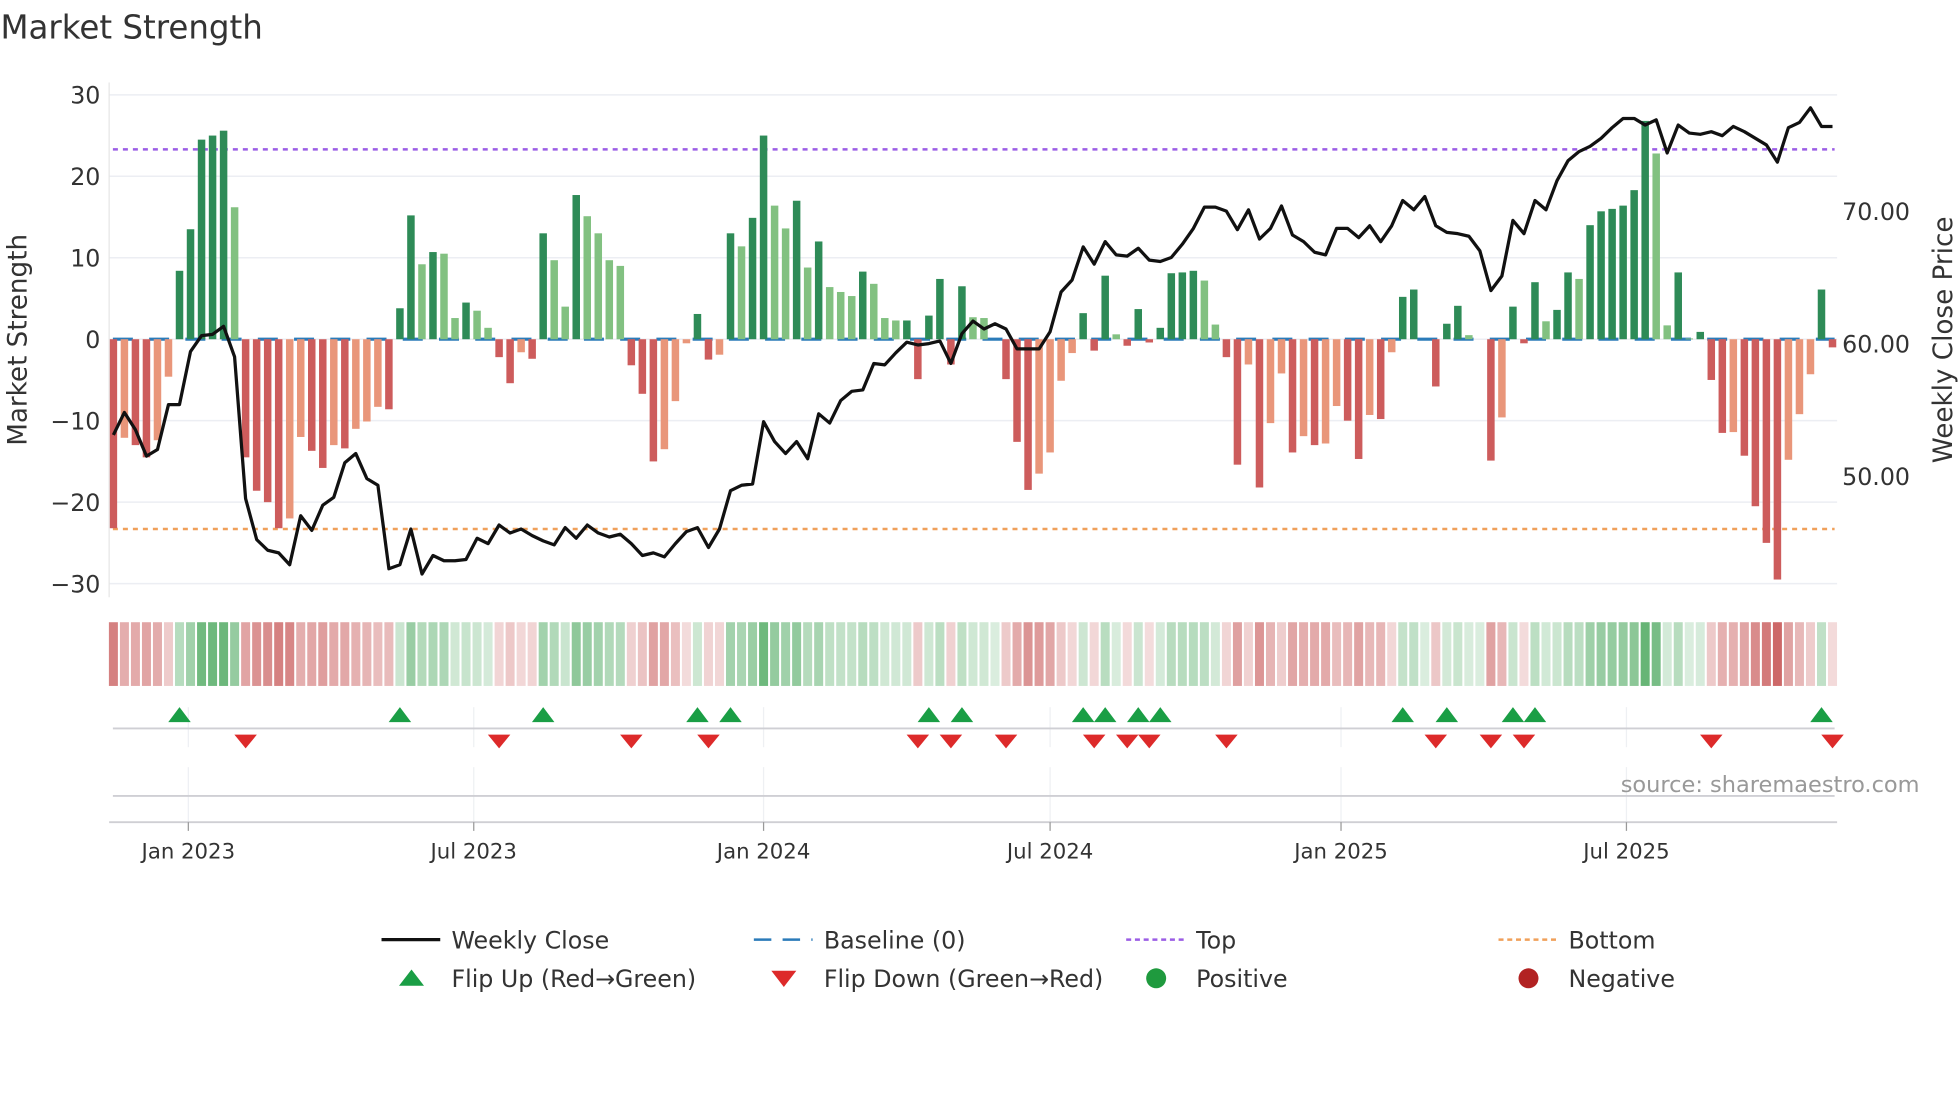 This screenshot has height=1102, width=1960. Describe the element at coordinates (1625, 851) in the screenshot. I see `x-tick-label: Jul 2025` at that location.